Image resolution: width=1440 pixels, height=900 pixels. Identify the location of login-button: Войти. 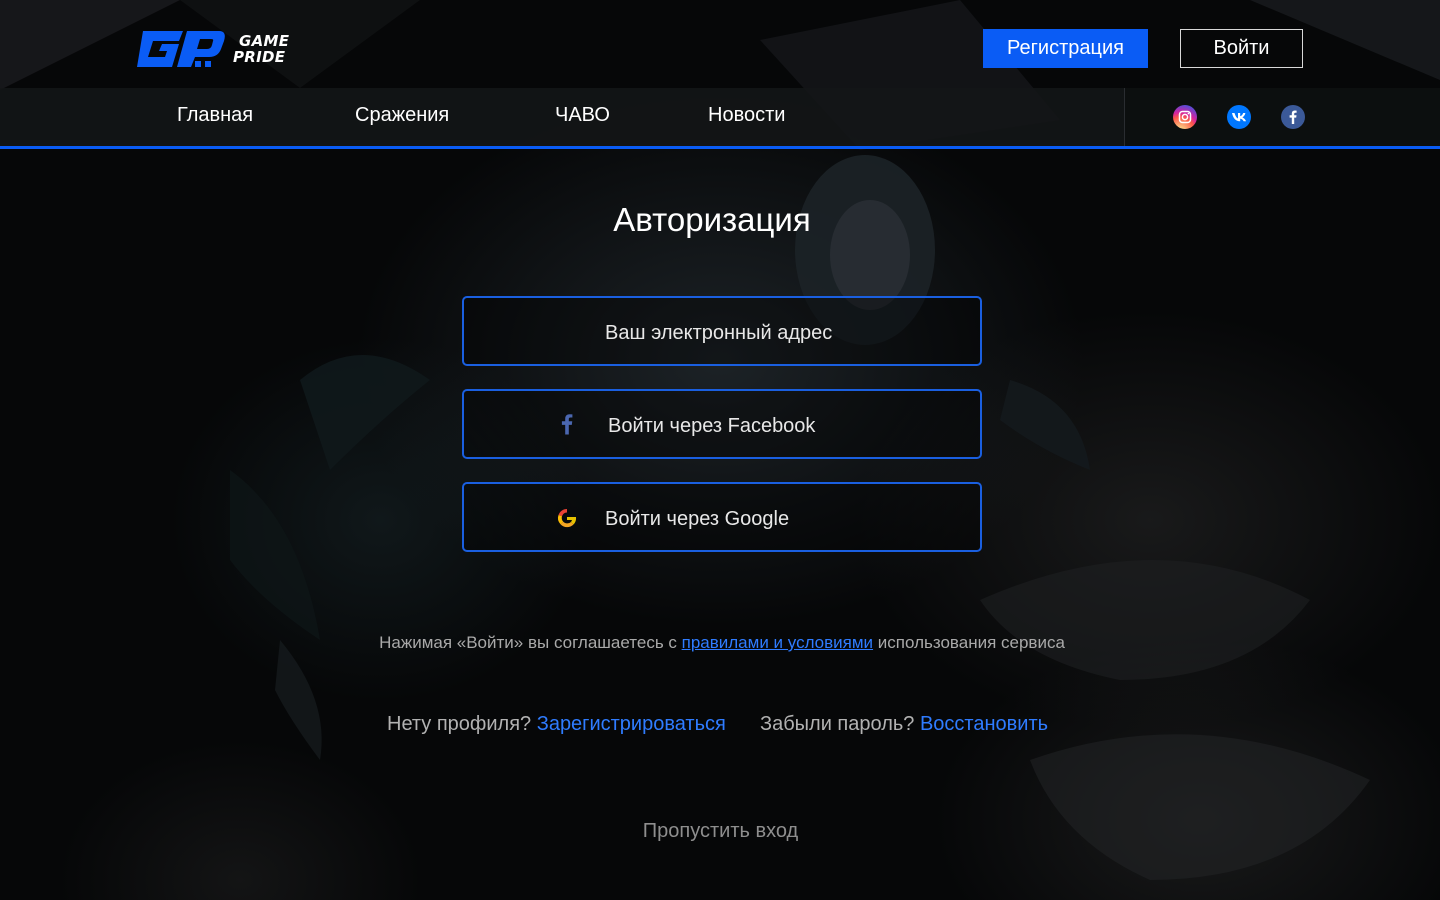
(1241, 48).